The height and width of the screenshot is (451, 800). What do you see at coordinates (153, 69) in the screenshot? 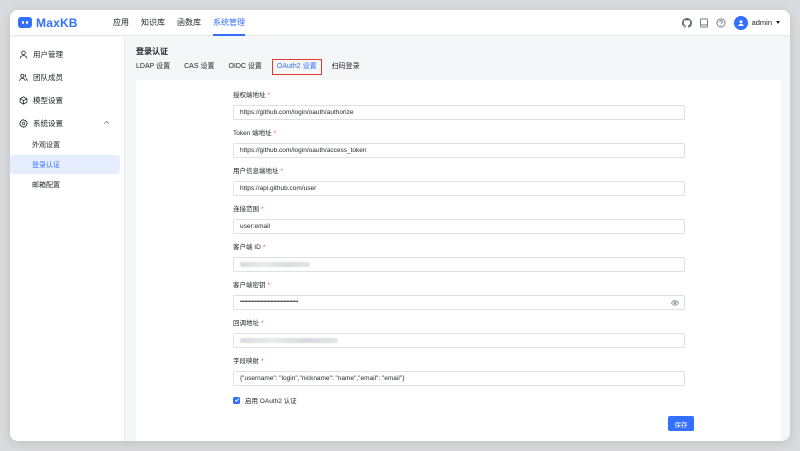
I see `tab-ldap: LDAP 设置` at bounding box center [153, 69].